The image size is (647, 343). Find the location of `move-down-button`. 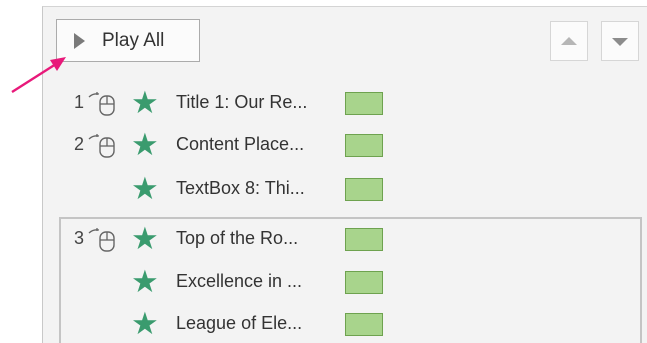

move-down-button is located at coordinates (620, 41).